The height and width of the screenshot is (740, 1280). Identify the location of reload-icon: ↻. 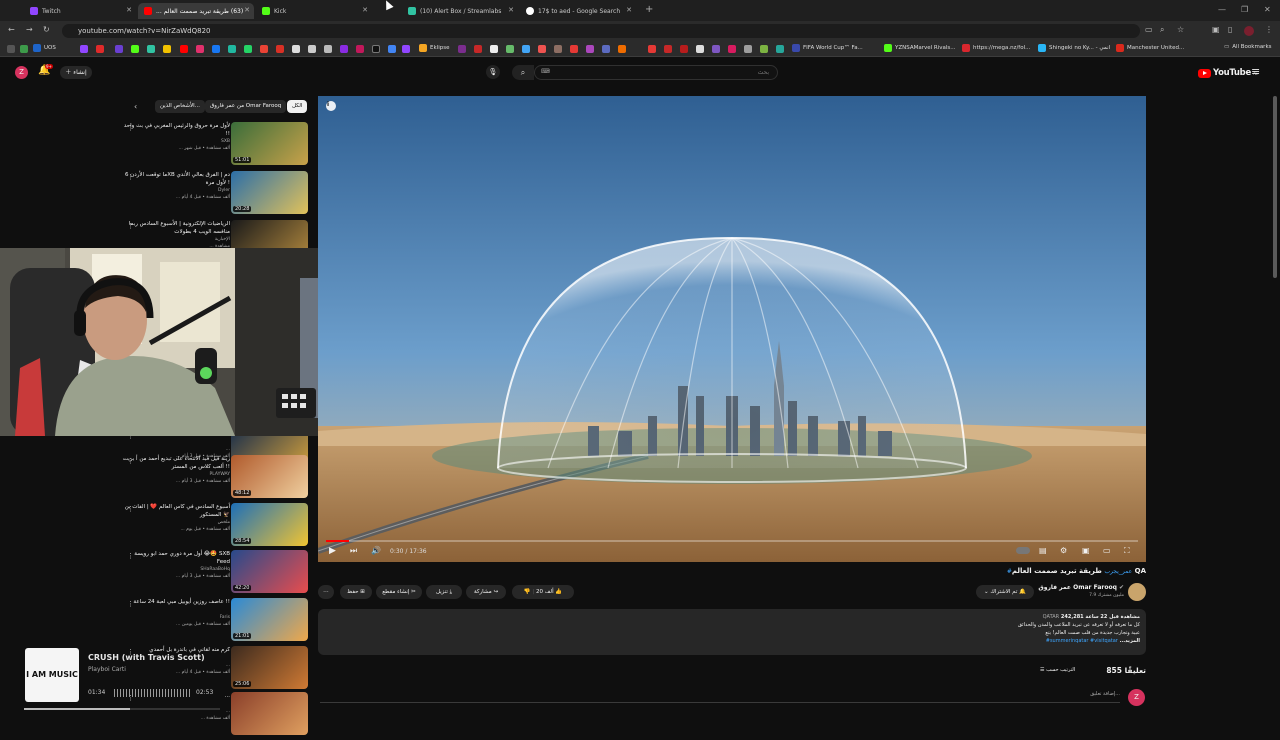
(46, 29).